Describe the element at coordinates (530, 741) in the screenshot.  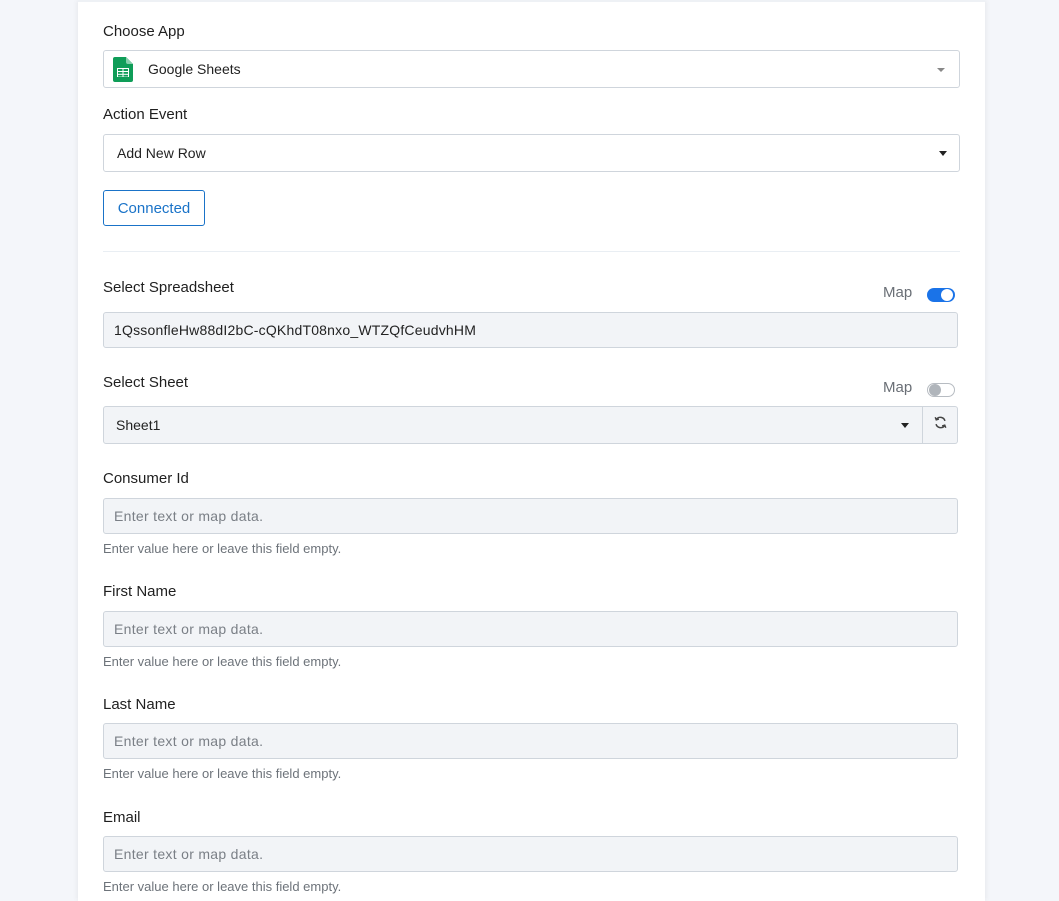
I see `last-name-input: Enter text or map data.` at that location.